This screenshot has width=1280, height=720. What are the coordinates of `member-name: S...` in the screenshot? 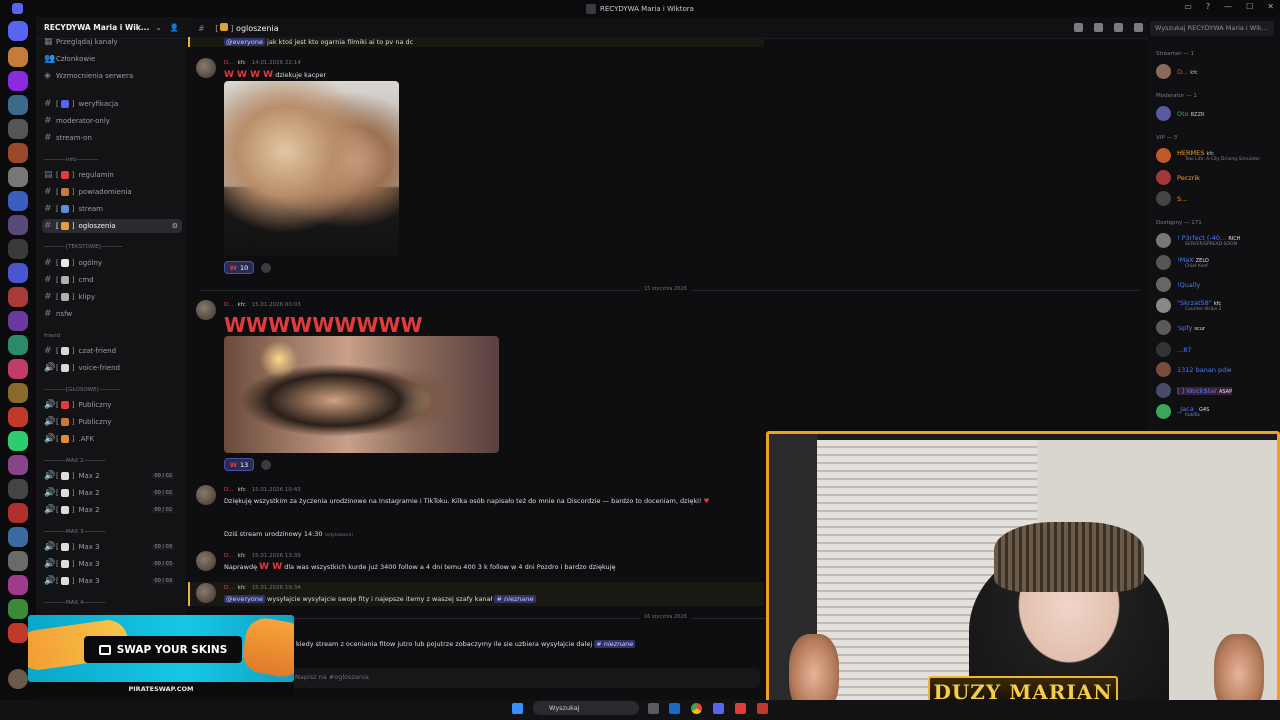 It's located at (1182, 199).